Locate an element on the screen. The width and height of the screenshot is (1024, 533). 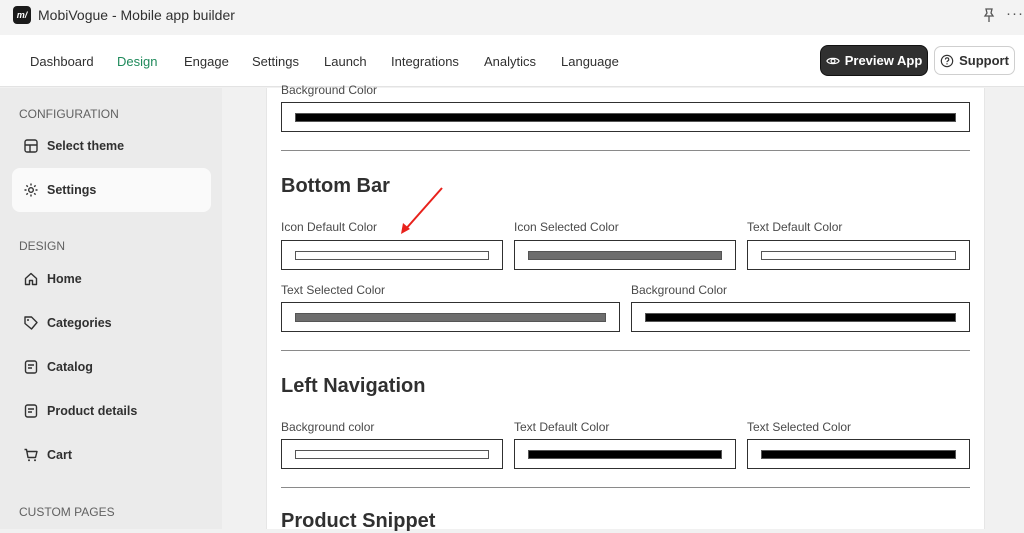
icon-selected-color-field is located at coordinates (625, 255).